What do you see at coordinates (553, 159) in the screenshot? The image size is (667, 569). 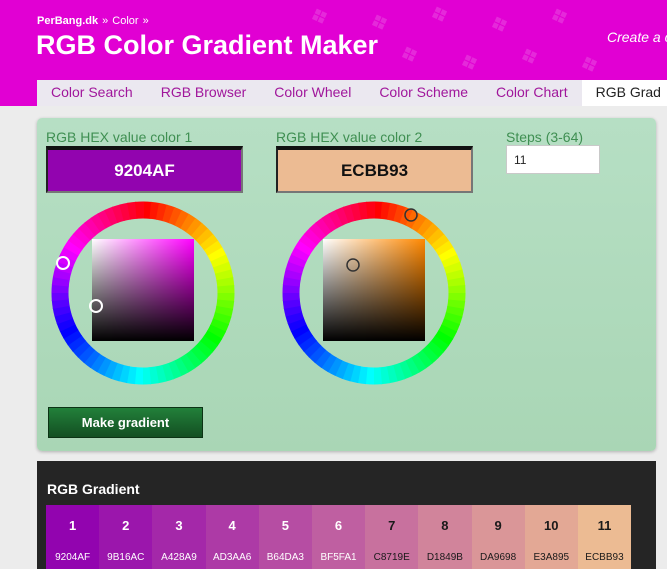 I see `steps-input` at bounding box center [553, 159].